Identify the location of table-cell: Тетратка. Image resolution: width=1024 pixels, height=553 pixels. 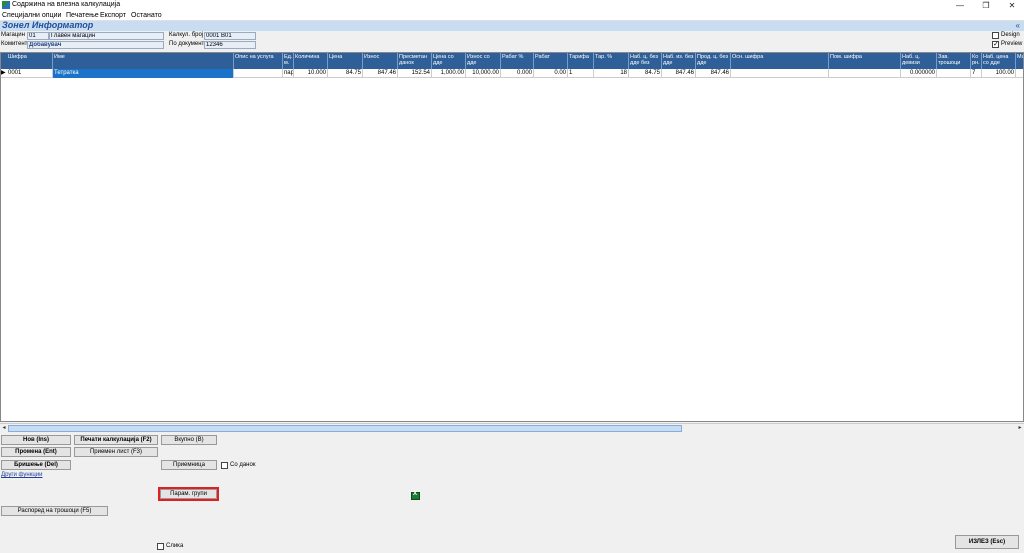
(143, 73).